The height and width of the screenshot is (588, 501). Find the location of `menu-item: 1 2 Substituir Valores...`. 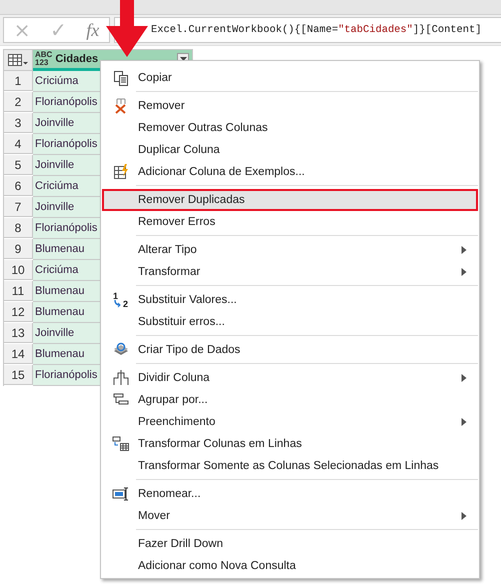

menu-item: 1 2 Substituir Valores... is located at coordinates (290, 300).